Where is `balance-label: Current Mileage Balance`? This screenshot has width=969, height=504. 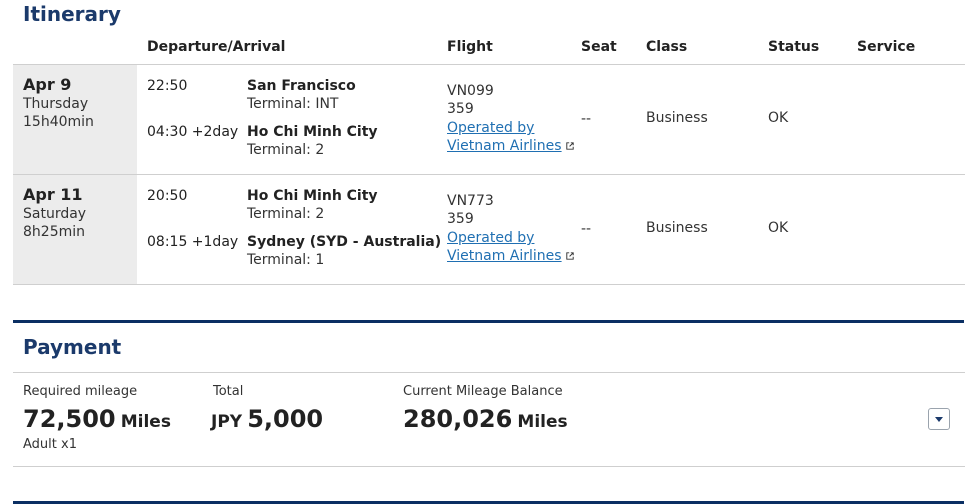 balance-label: Current Mileage Balance is located at coordinates (483, 391).